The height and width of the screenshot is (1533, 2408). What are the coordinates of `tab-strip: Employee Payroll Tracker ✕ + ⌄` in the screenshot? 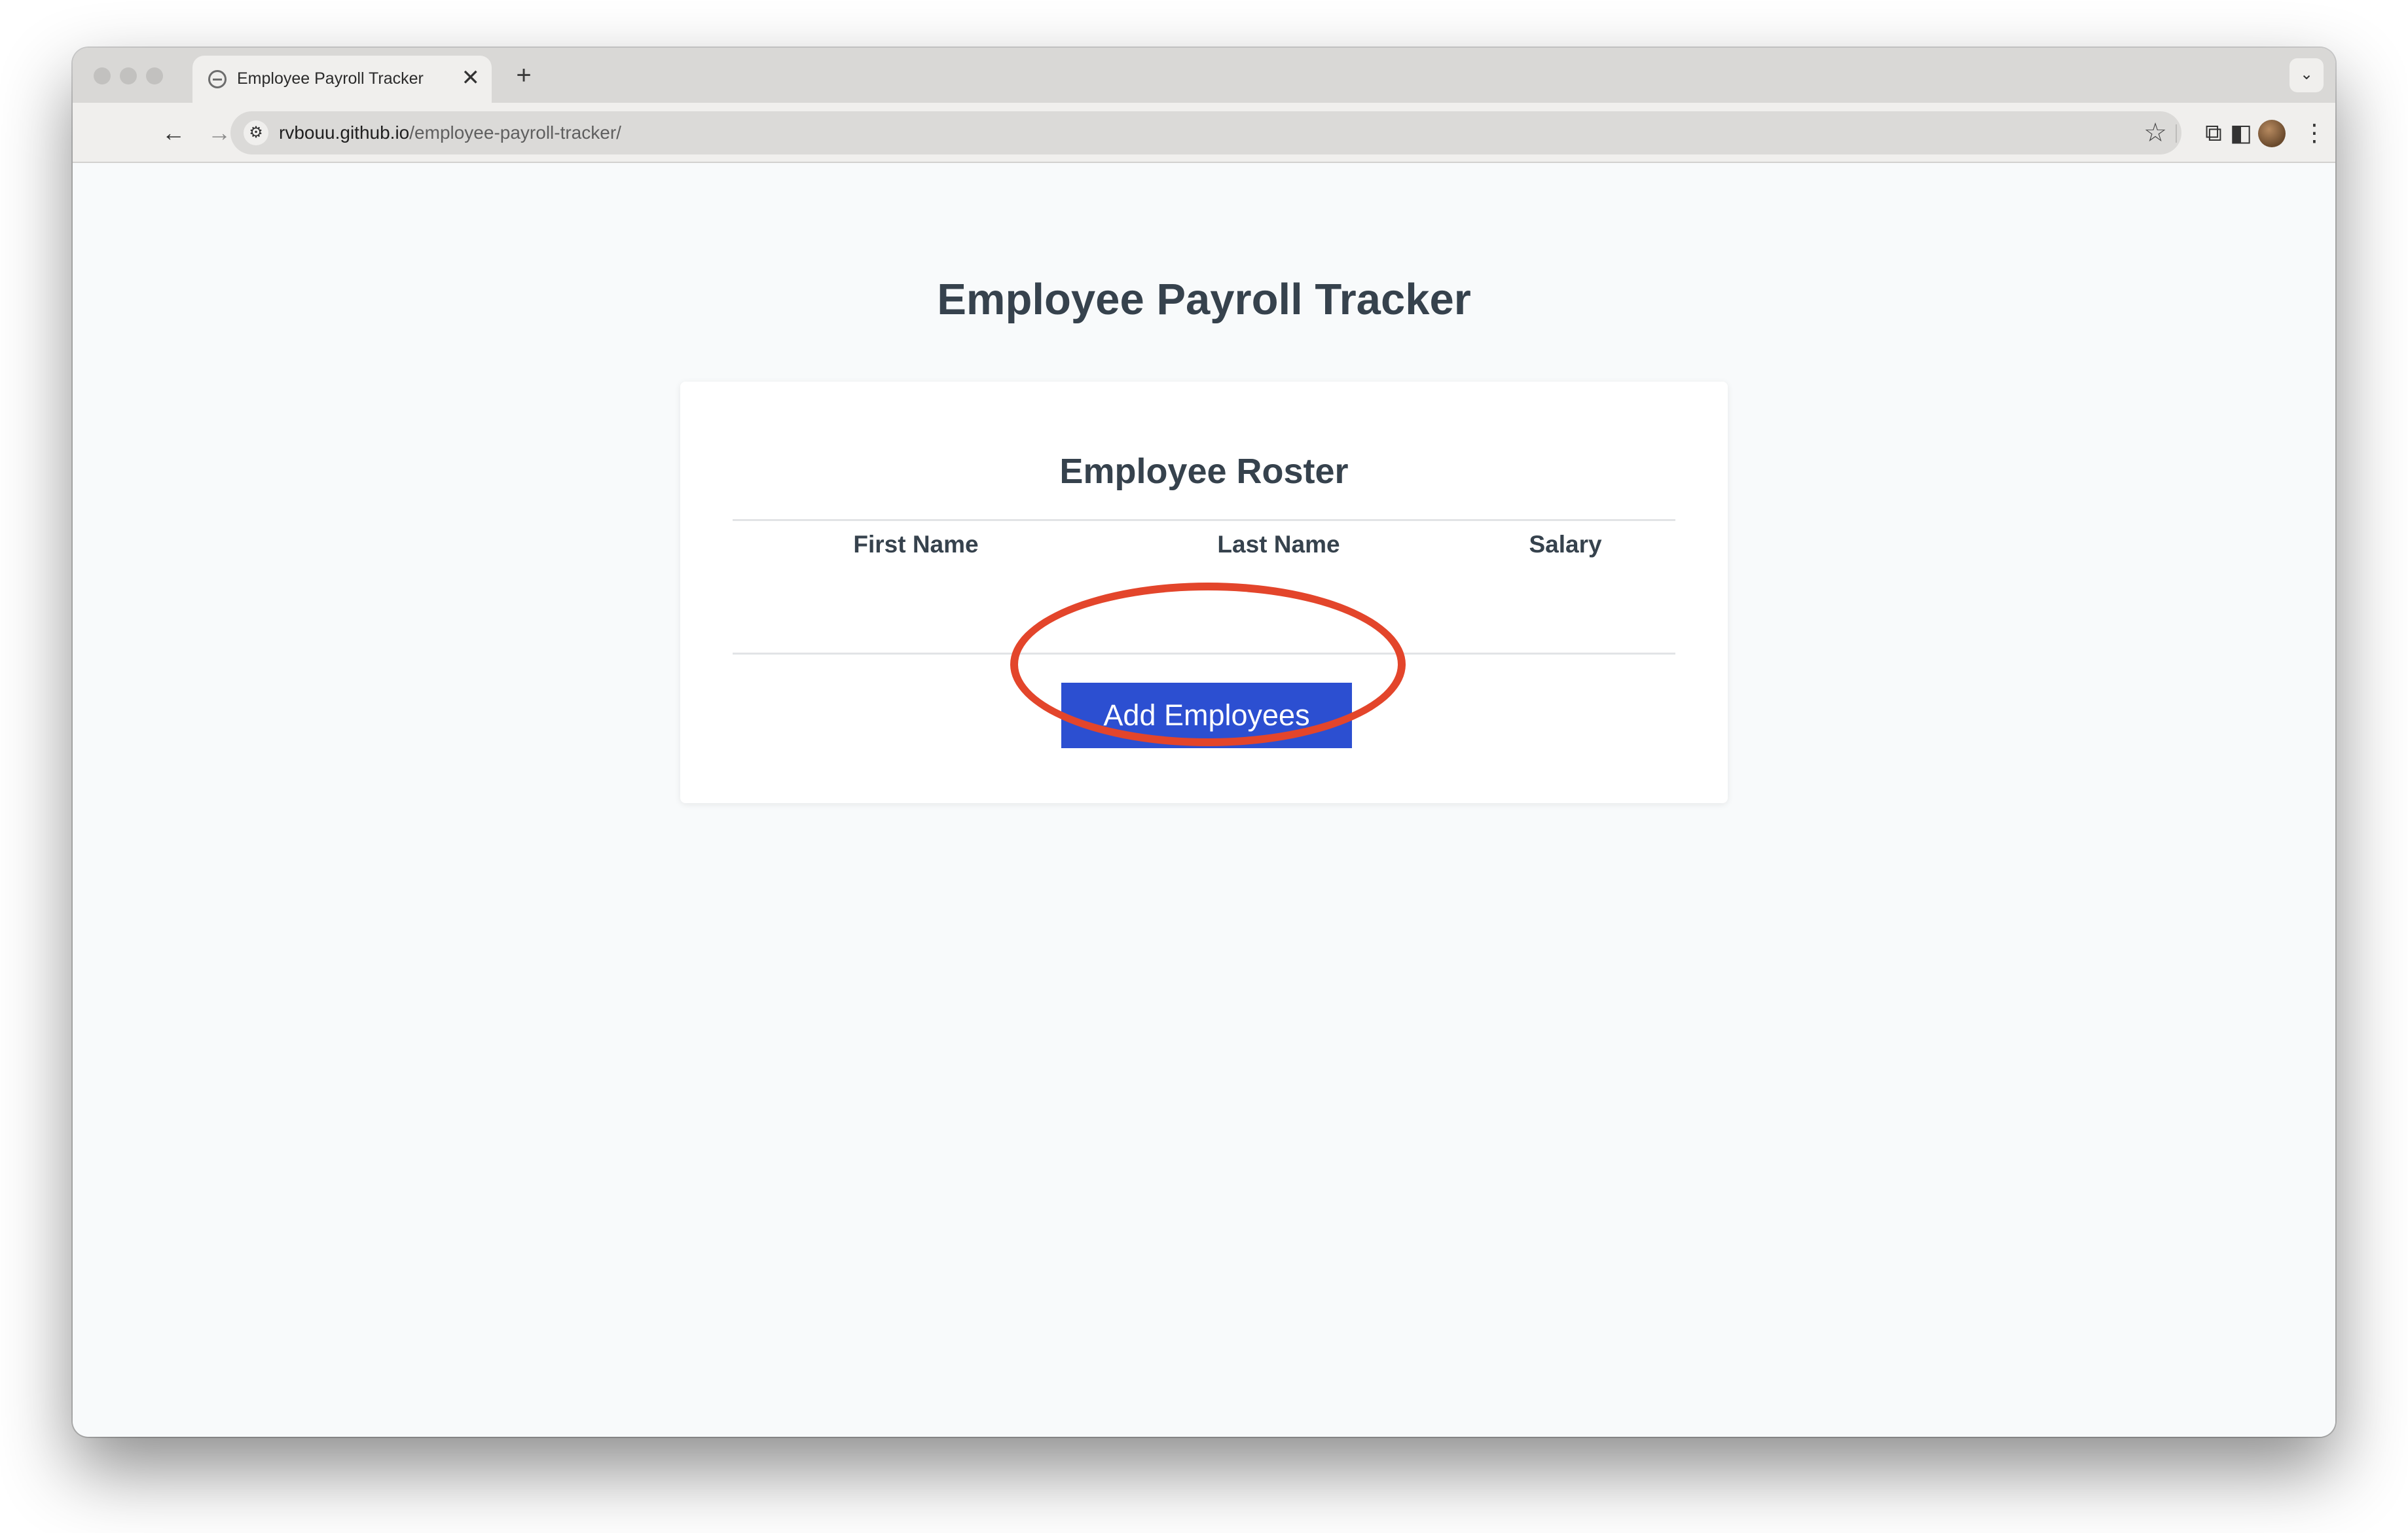 It's located at (1204, 75).